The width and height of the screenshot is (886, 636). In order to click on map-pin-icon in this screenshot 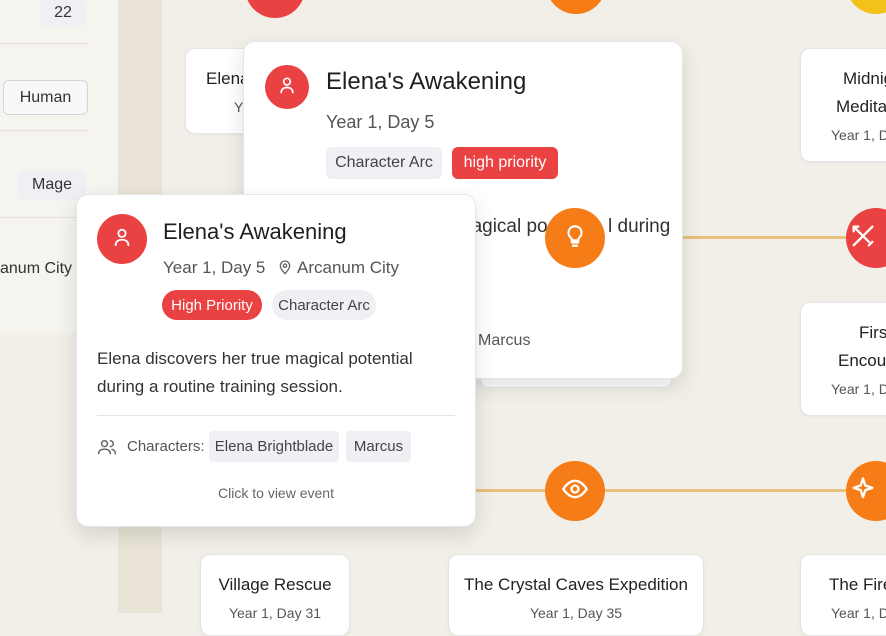, I will do `click(285, 269)`.